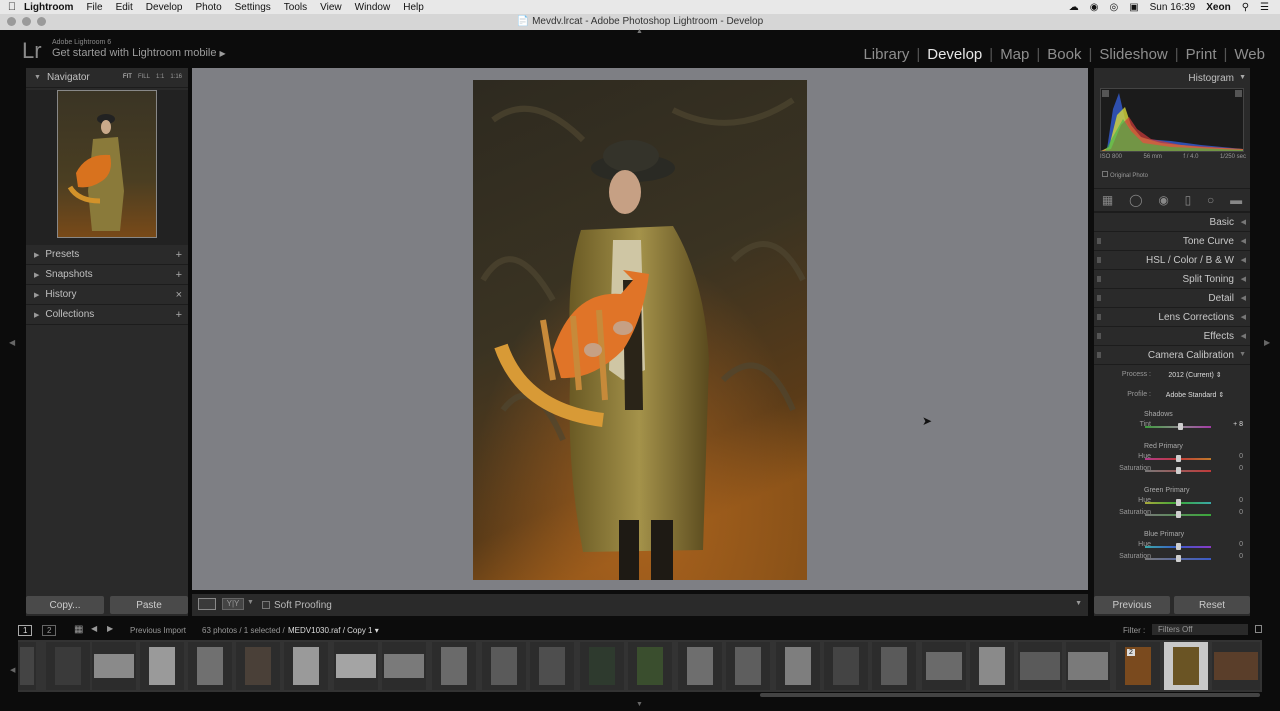 The height and width of the screenshot is (711, 1280). I want to click on menu-settings: Settings, so click(253, 7).